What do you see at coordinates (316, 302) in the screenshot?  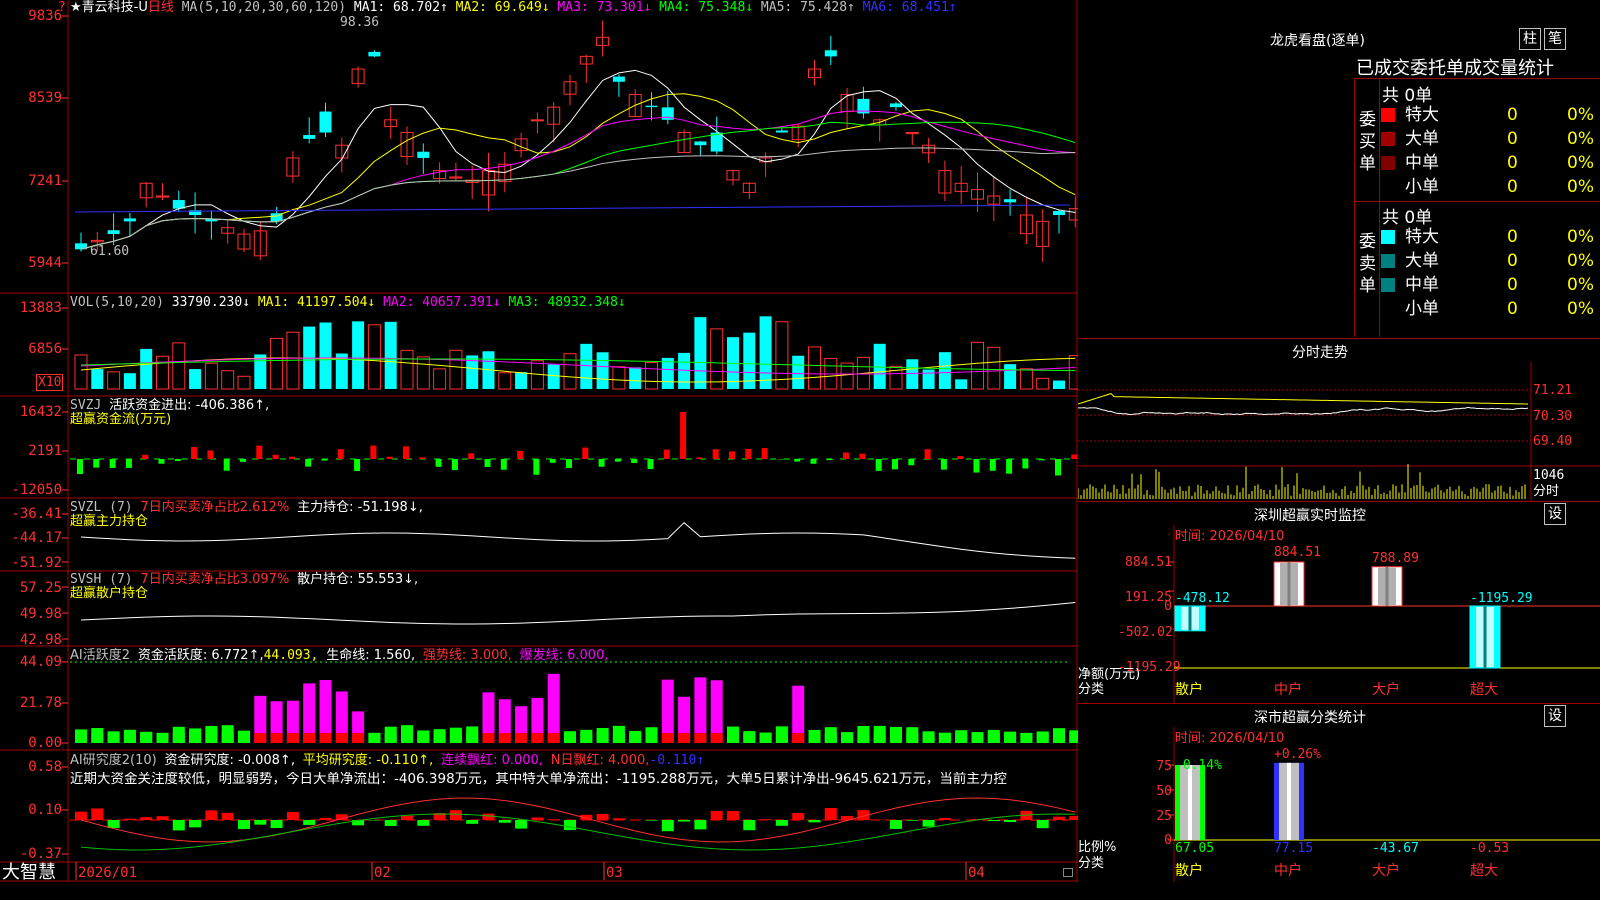 I see `vol-ma1: MA1: 41197.504↓` at bounding box center [316, 302].